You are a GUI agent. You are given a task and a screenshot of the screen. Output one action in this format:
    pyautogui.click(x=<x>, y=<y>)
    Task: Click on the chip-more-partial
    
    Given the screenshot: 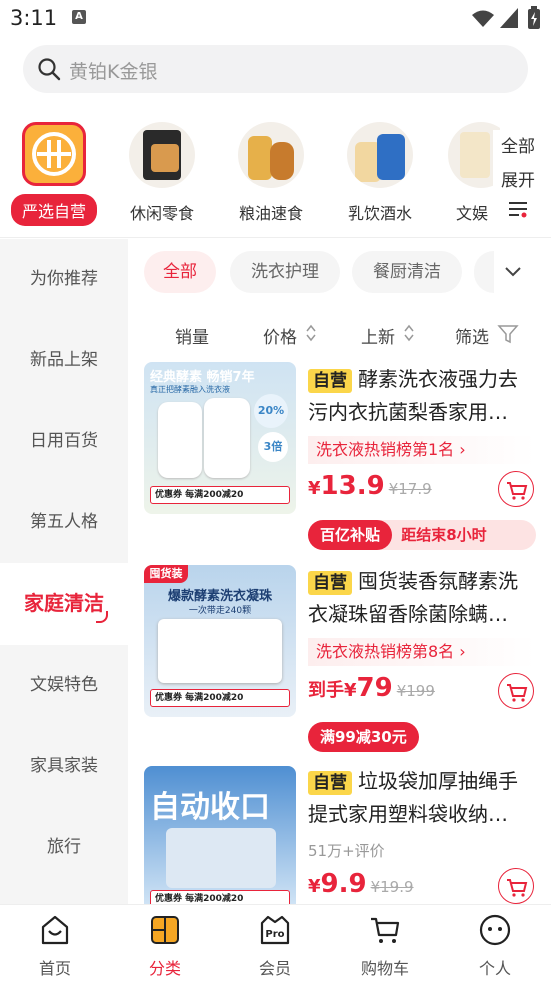 What is the action you would take?
    pyautogui.click(x=484, y=272)
    